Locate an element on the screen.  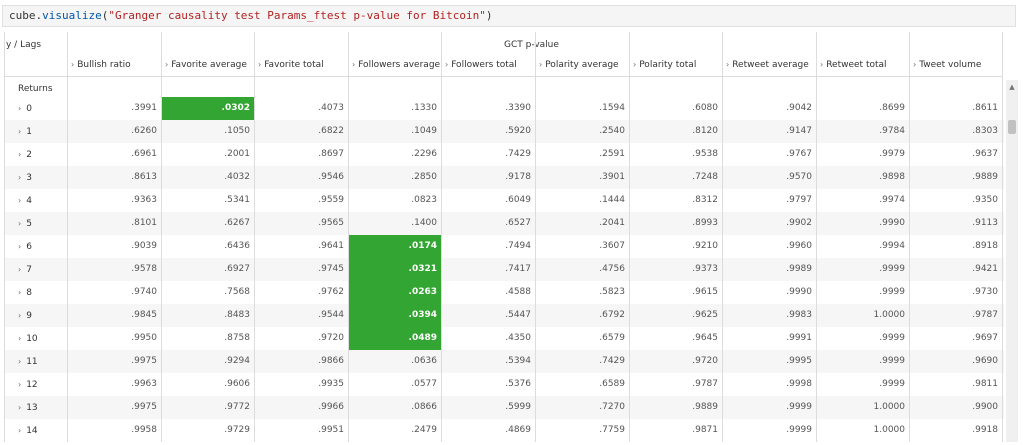
table-cell: .4756 is located at coordinates (612, 269).